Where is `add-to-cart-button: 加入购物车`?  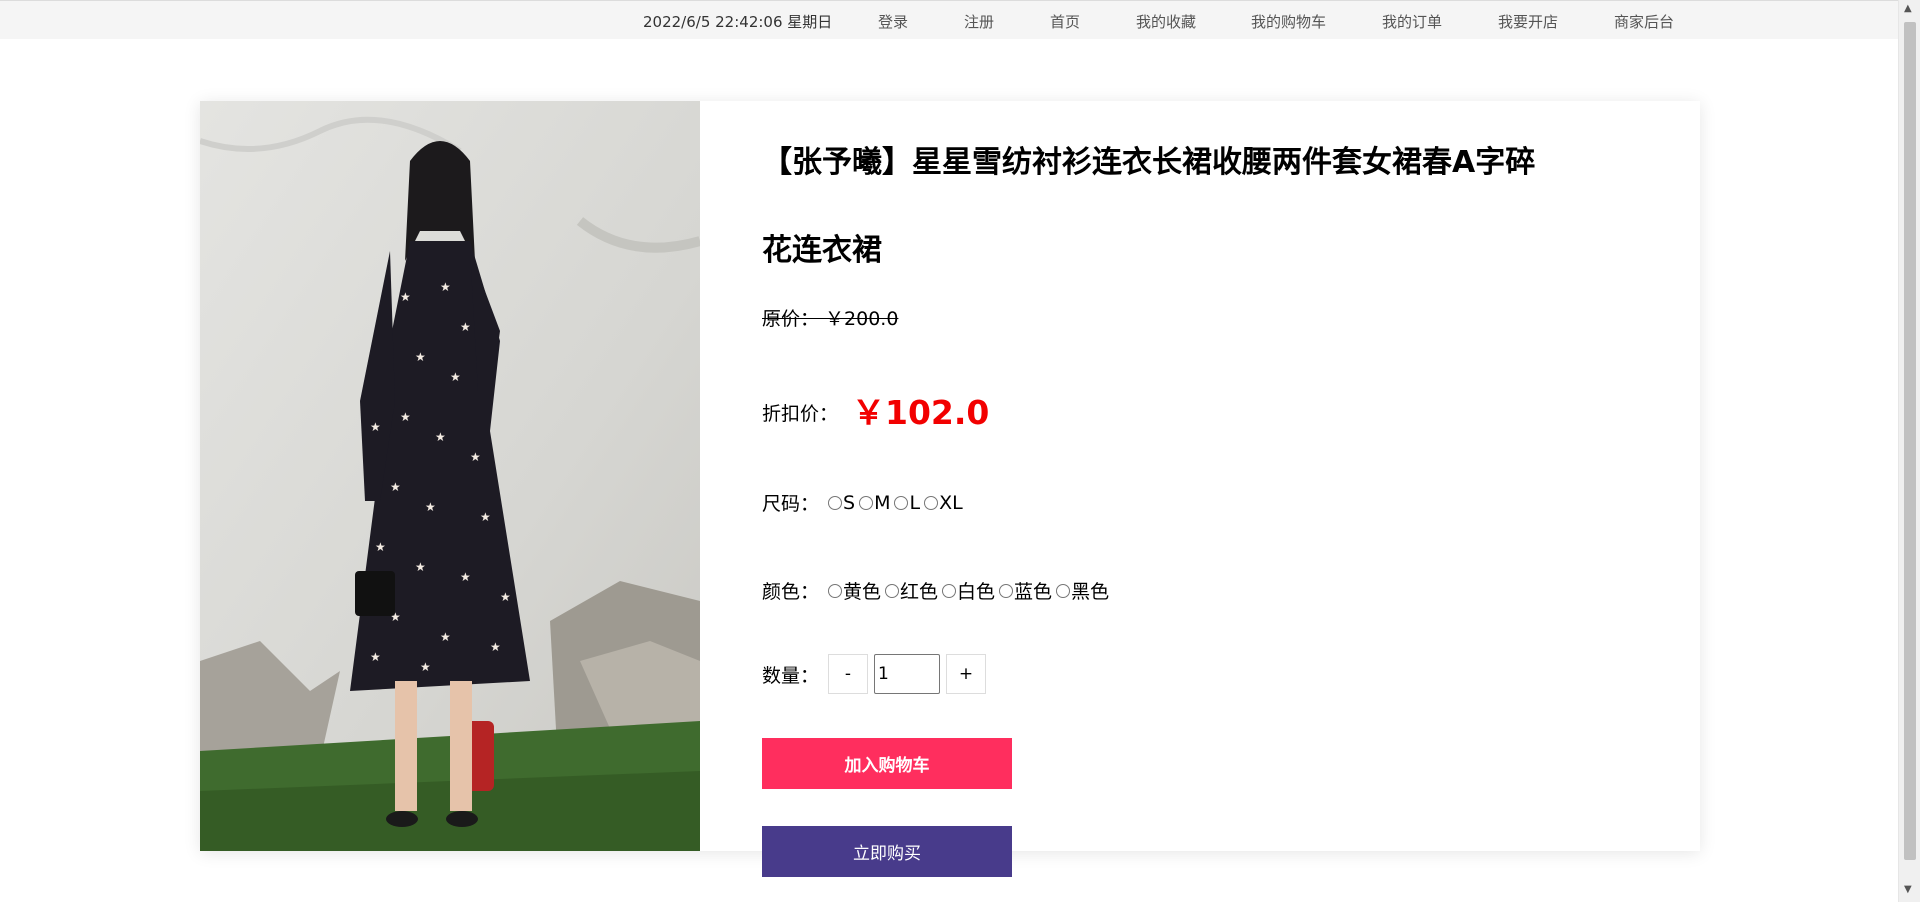
add-to-cart-button: 加入购物车 is located at coordinates (887, 763).